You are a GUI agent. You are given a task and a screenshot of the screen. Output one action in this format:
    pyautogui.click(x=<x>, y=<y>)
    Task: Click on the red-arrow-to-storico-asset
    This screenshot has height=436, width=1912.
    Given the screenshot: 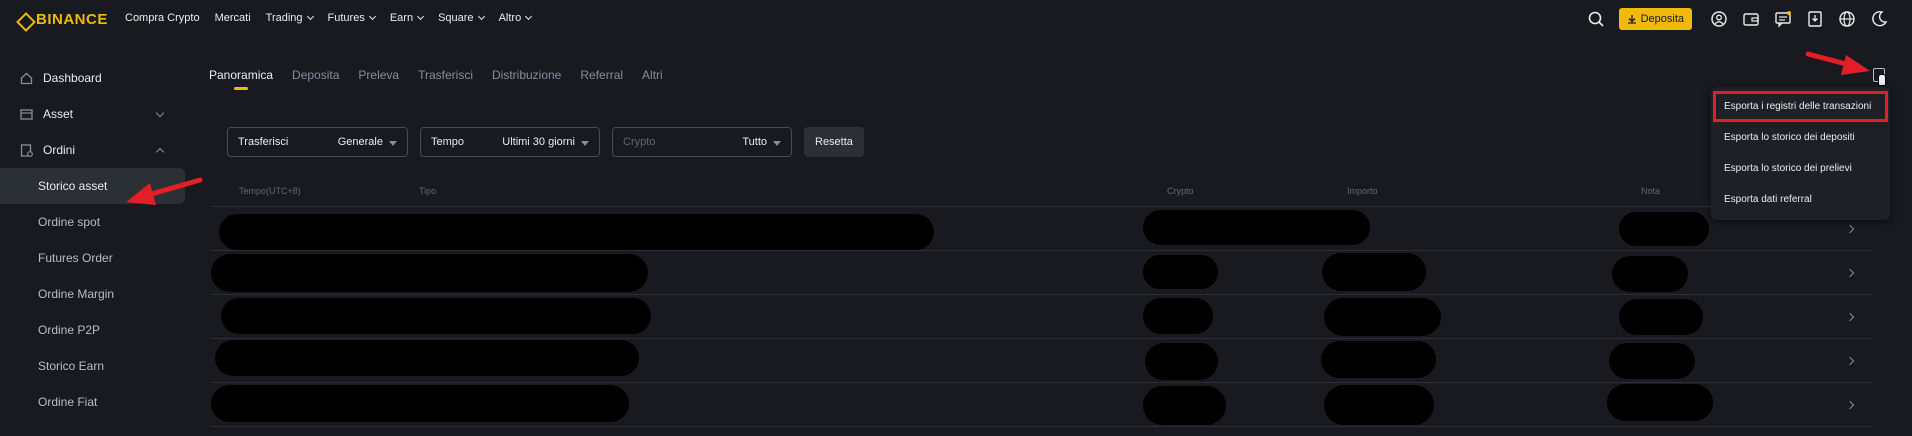 What is the action you would take?
    pyautogui.click(x=164, y=191)
    